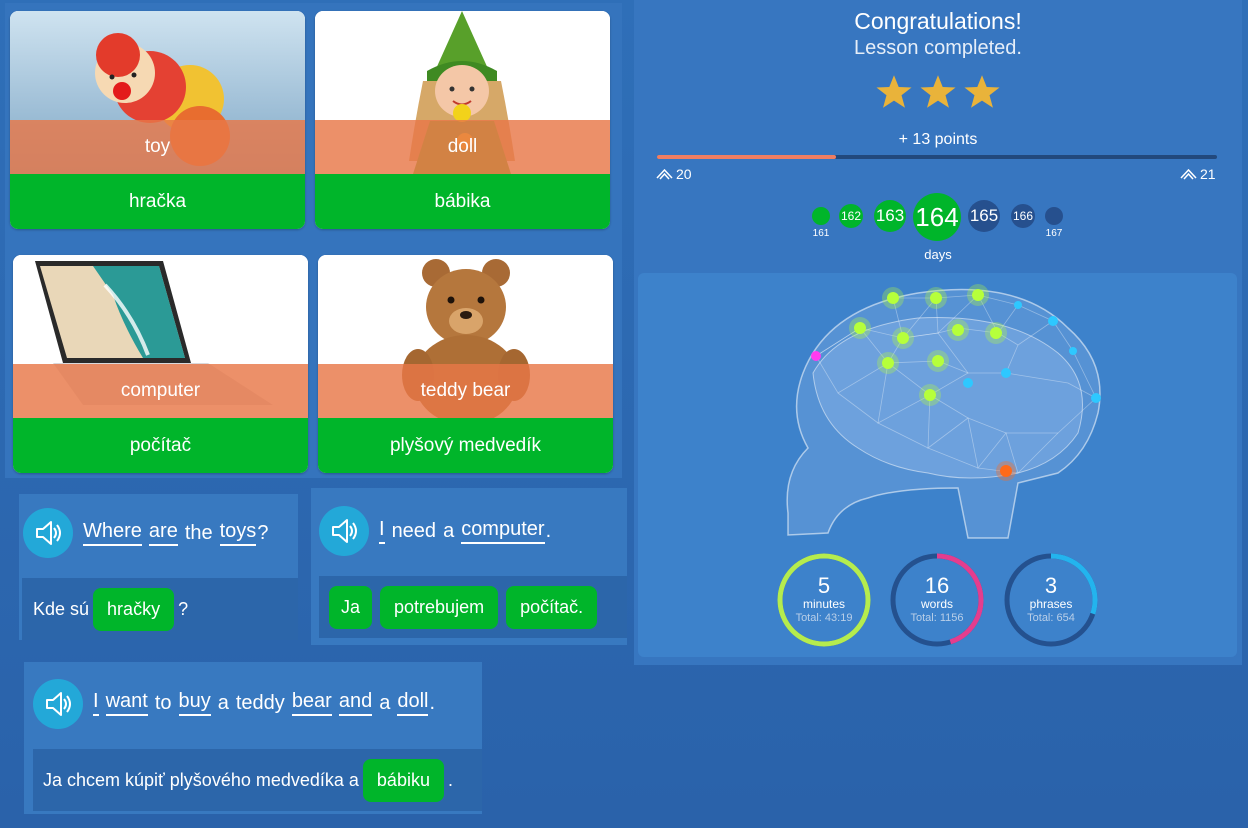 The width and height of the screenshot is (1248, 828). Describe the element at coordinates (1054, 233) in the screenshot. I see `streak-day-label: 167` at that location.